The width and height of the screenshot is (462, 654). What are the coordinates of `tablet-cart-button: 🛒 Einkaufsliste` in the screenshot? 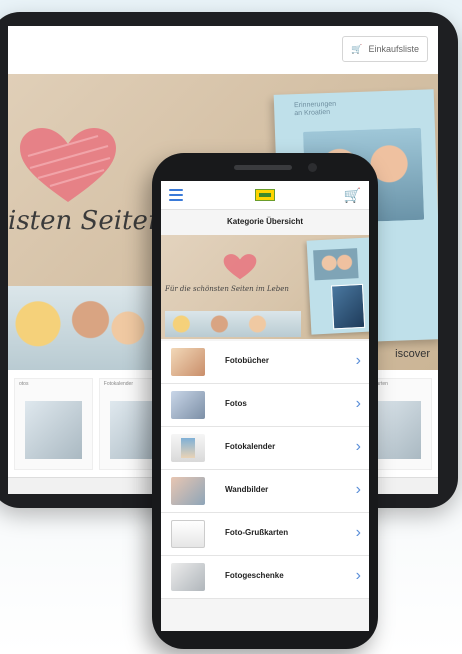 It's located at (385, 49).